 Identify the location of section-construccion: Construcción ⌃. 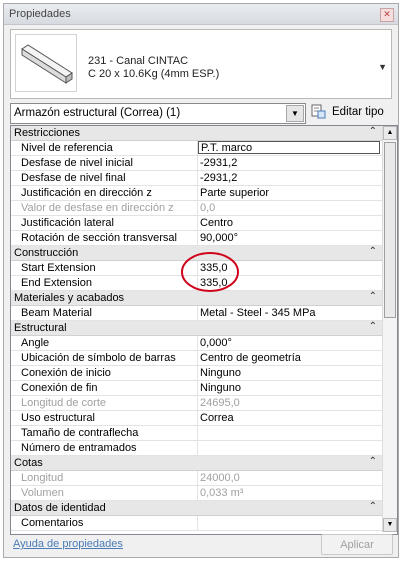
(197, 253).